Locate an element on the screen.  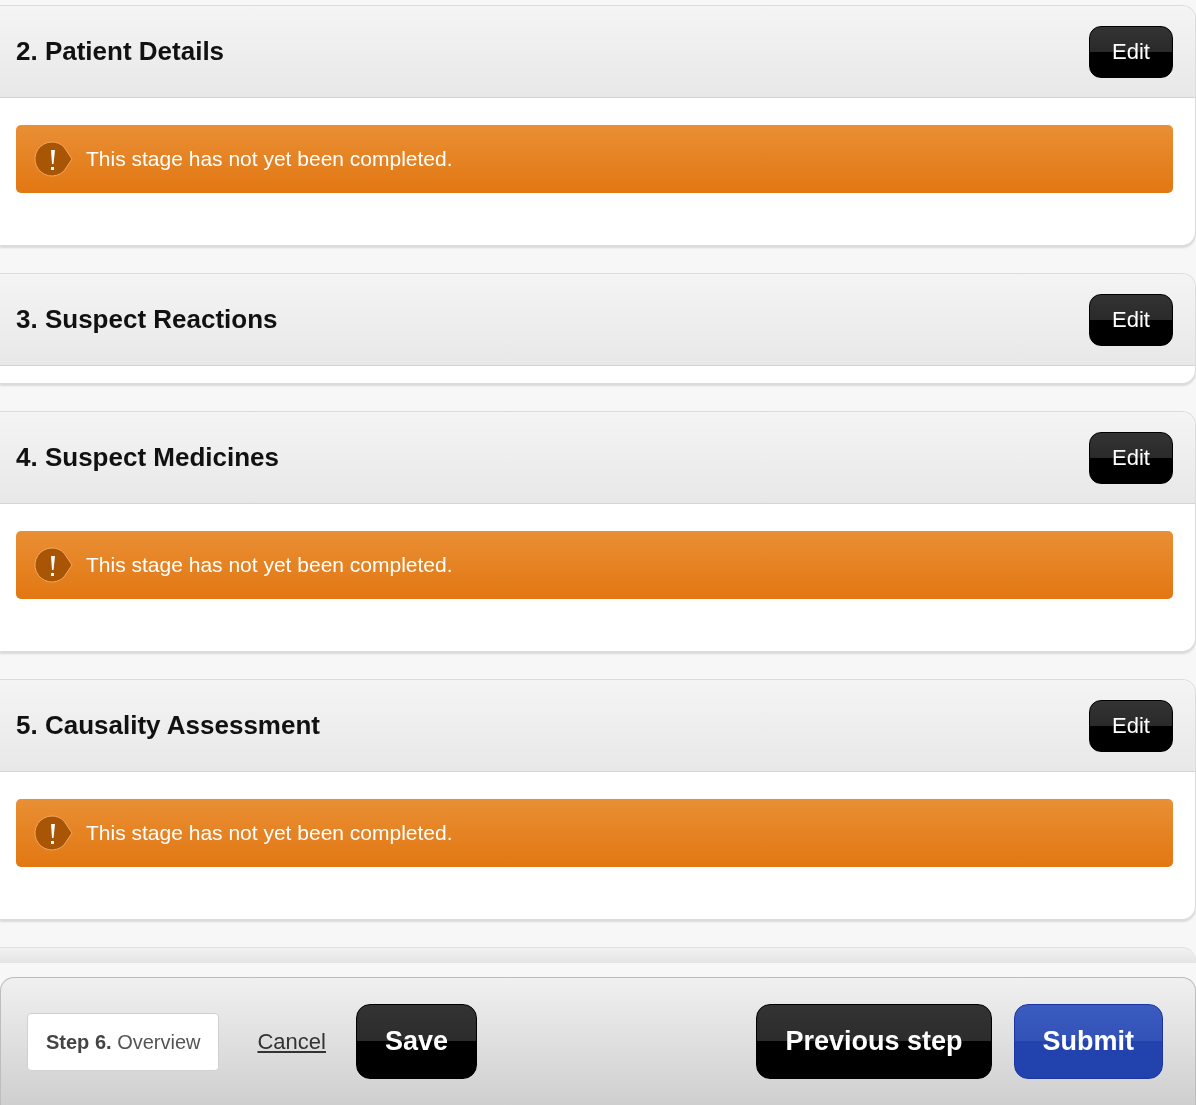
section-title: 4. Suspect Medicines is located at coordinates (147, 457).